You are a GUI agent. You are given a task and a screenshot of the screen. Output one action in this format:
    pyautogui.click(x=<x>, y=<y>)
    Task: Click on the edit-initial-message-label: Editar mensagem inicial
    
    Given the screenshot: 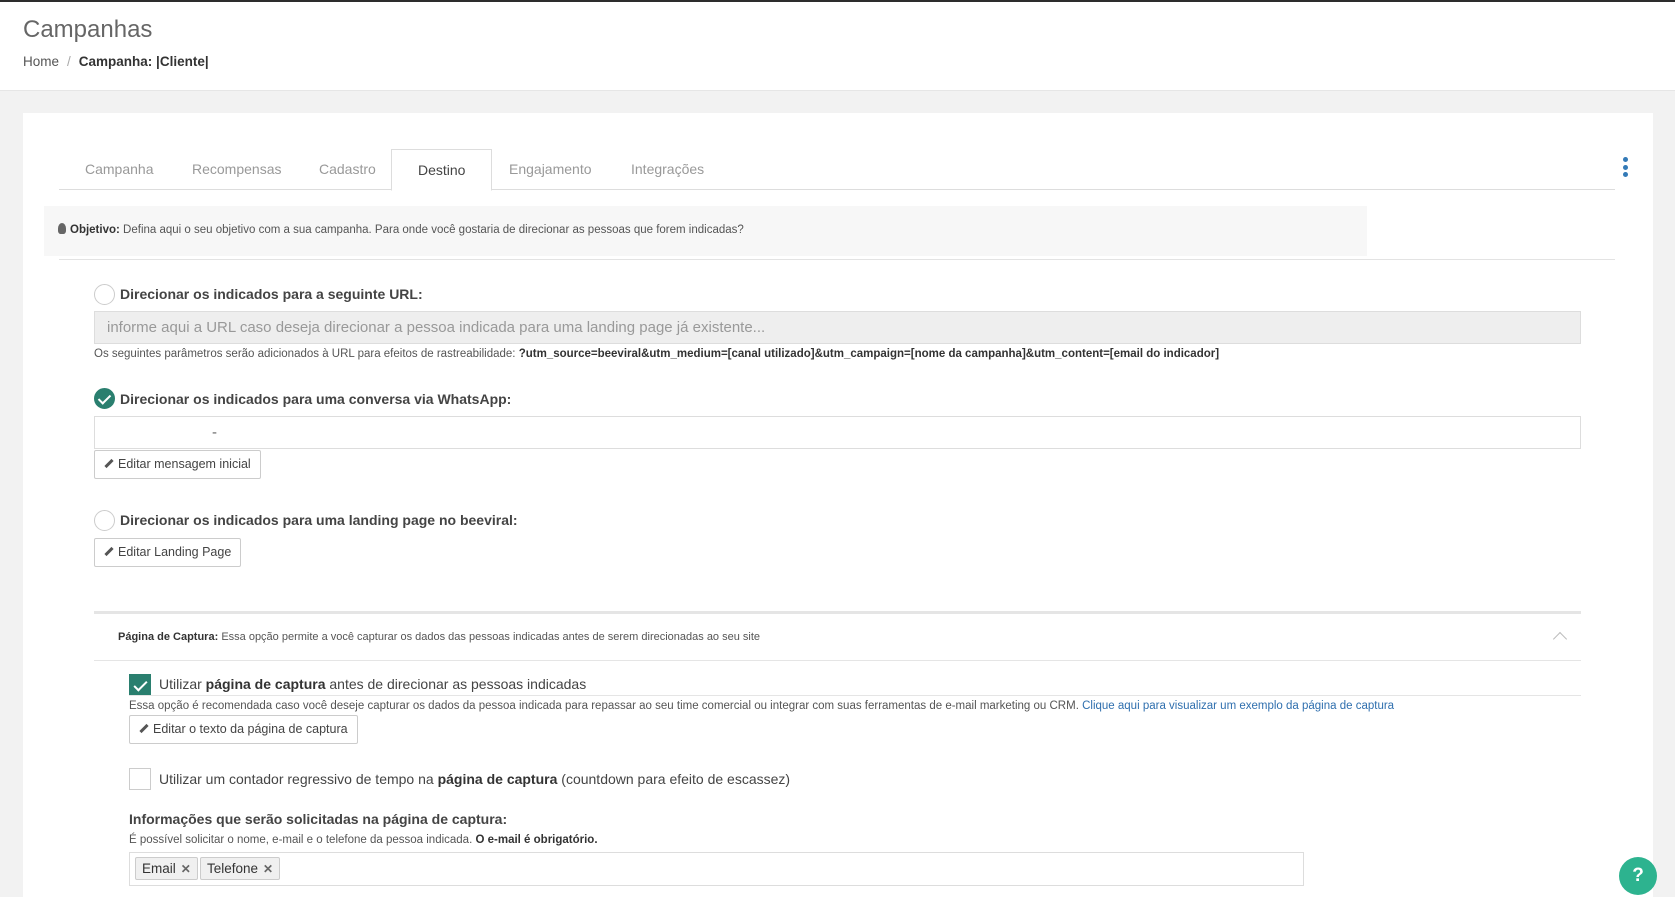 What is the action you would take?
    pyautogui.click(x=184, y=464)
    